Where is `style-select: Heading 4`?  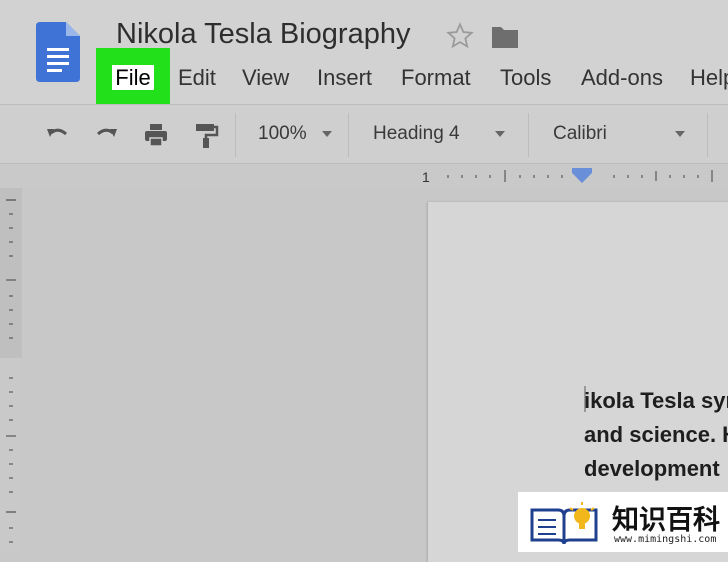 style-select: Heading 4 is located at coordinates (416, 134).